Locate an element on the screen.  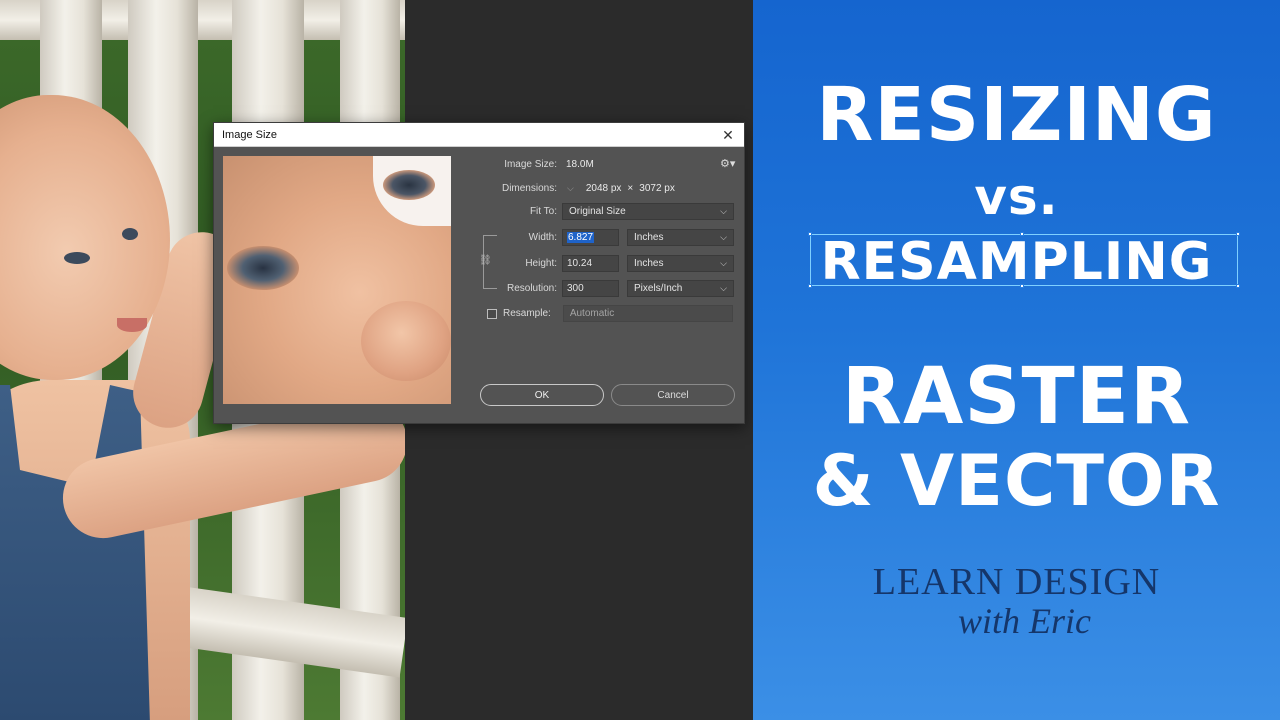
resample-method-select: Automatic is located at coordinates (647, 313).